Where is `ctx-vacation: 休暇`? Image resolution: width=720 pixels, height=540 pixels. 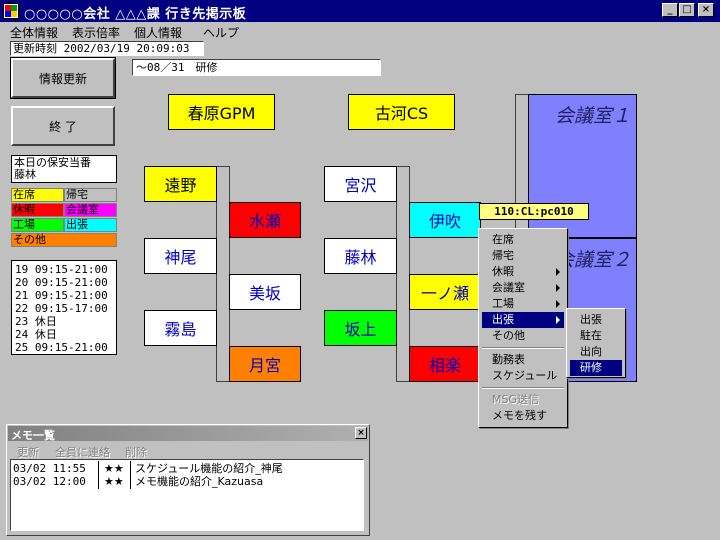
ctx-vacation: 休暇 is located at coordinates (523, 272).